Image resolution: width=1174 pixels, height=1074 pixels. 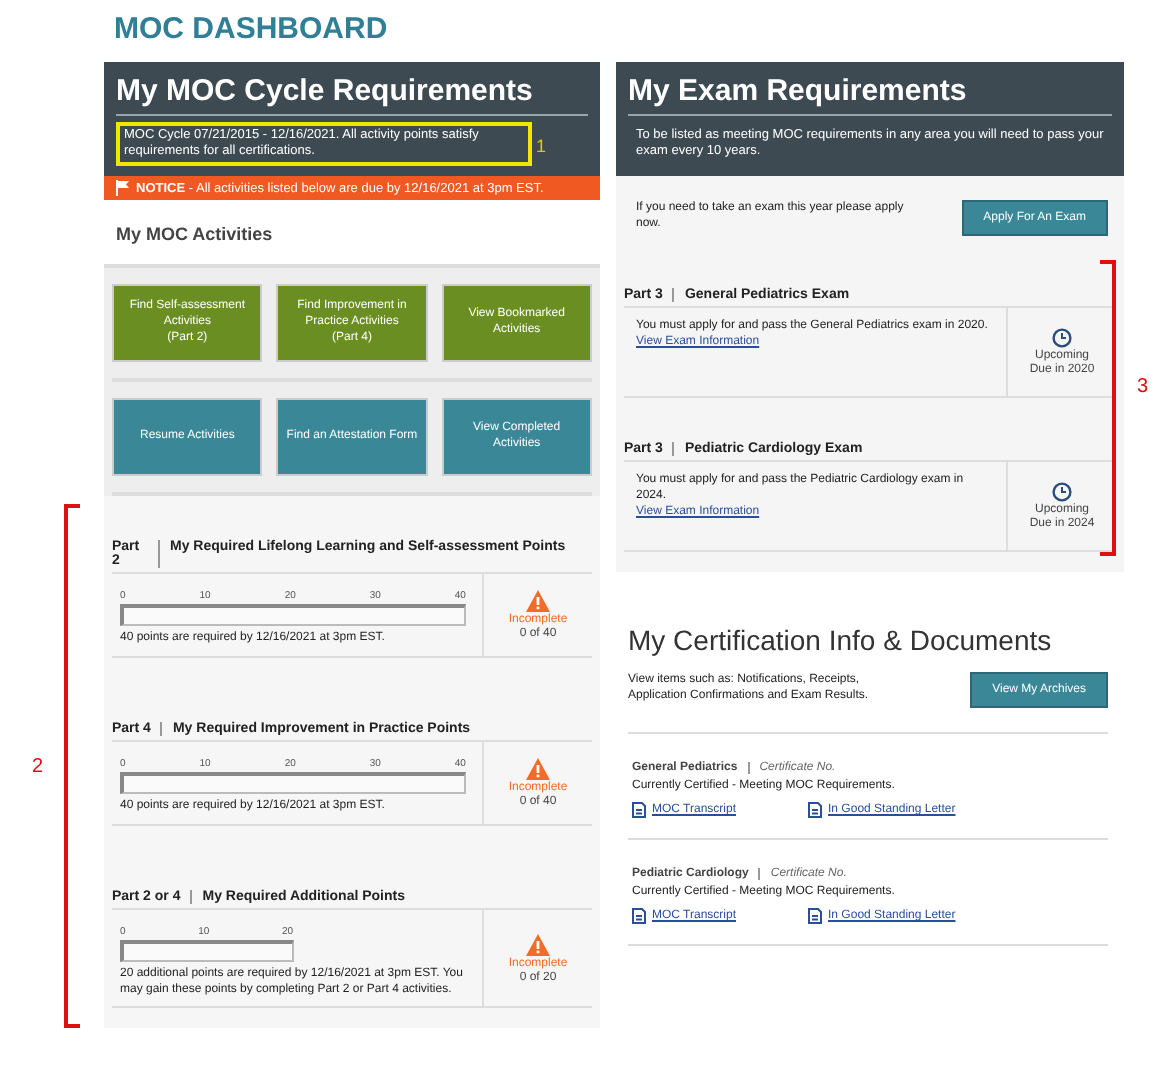 What do you see at coordinates (194, 235) in the screenshot?
I see `section-title: My MOC Activities` at bounding box center [194, 235].